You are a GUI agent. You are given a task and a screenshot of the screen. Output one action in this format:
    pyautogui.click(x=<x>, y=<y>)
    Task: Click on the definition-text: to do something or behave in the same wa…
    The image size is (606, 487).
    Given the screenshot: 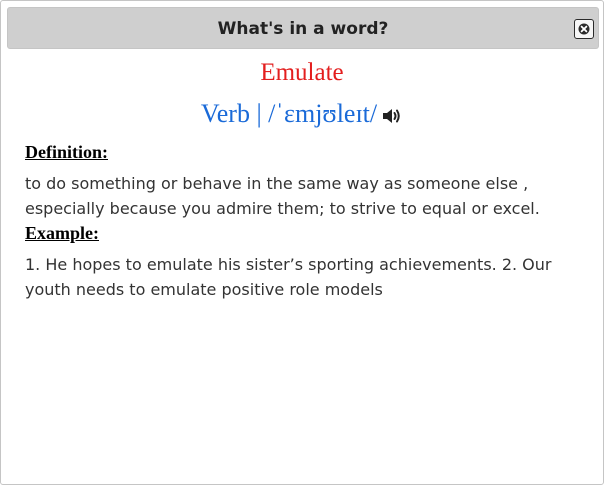 What is the action you would take?
    pyautogui.click(x=282, y=196)
    